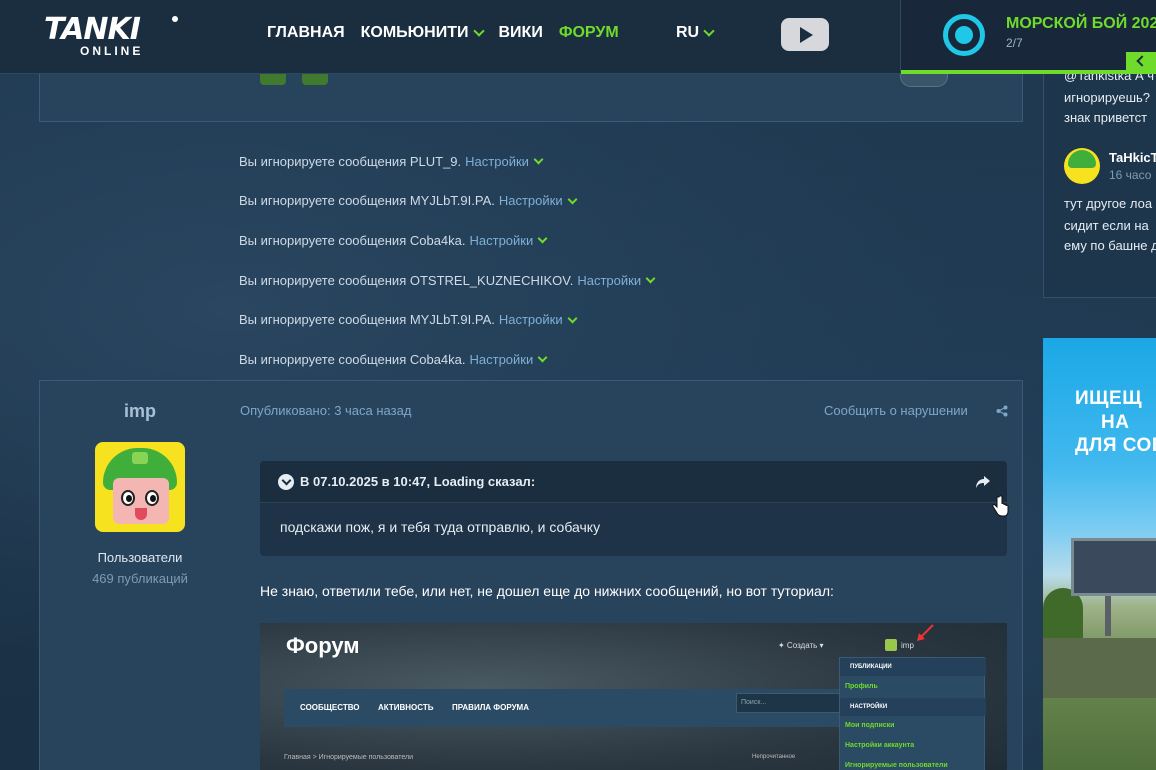 The width and height of the screenshot is (1156, 770). Describe the element at coordinates (896, 765) in the screenshot. I see `menu-ignored-users: Игнорируемые пользователи` at that location.